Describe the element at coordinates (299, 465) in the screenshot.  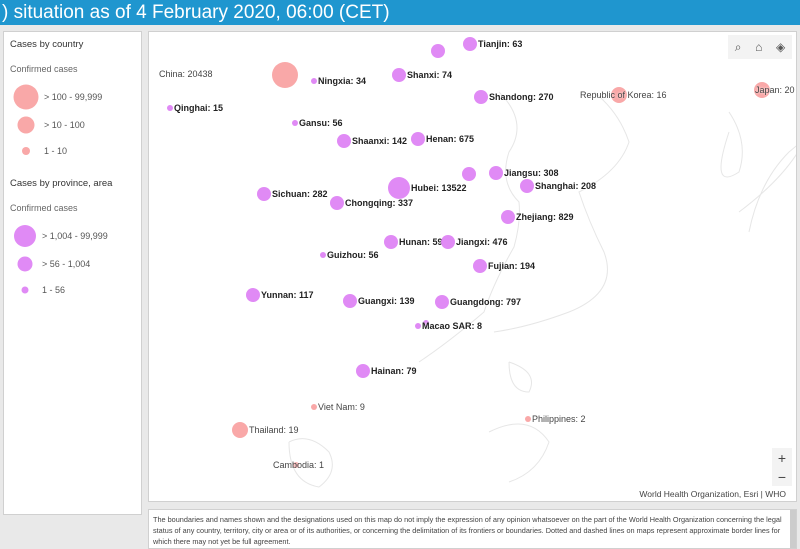
I see `cambodia-label: Cambodia: 1` at that location.